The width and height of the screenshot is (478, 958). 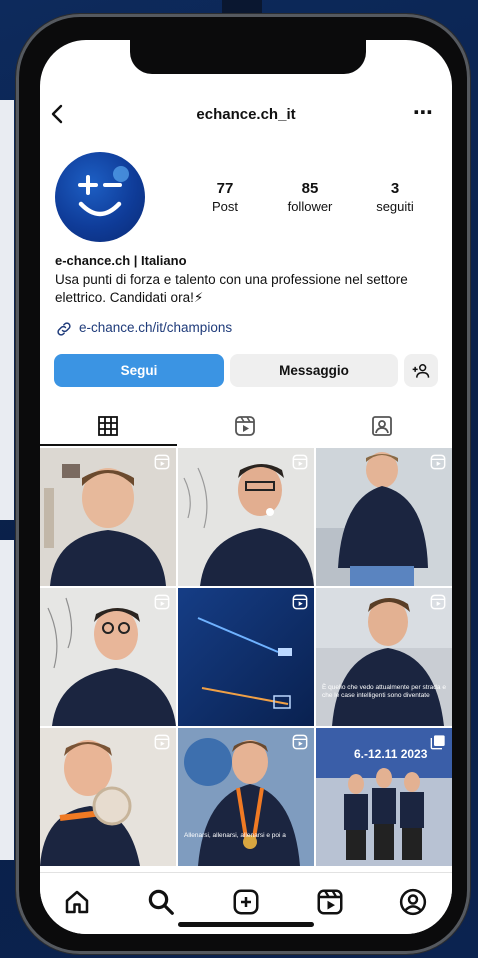 What do you see at coordinates (310, 206) in the screenshot?
I see `stat-followers-label: follower` at bounding box center [310, 206].